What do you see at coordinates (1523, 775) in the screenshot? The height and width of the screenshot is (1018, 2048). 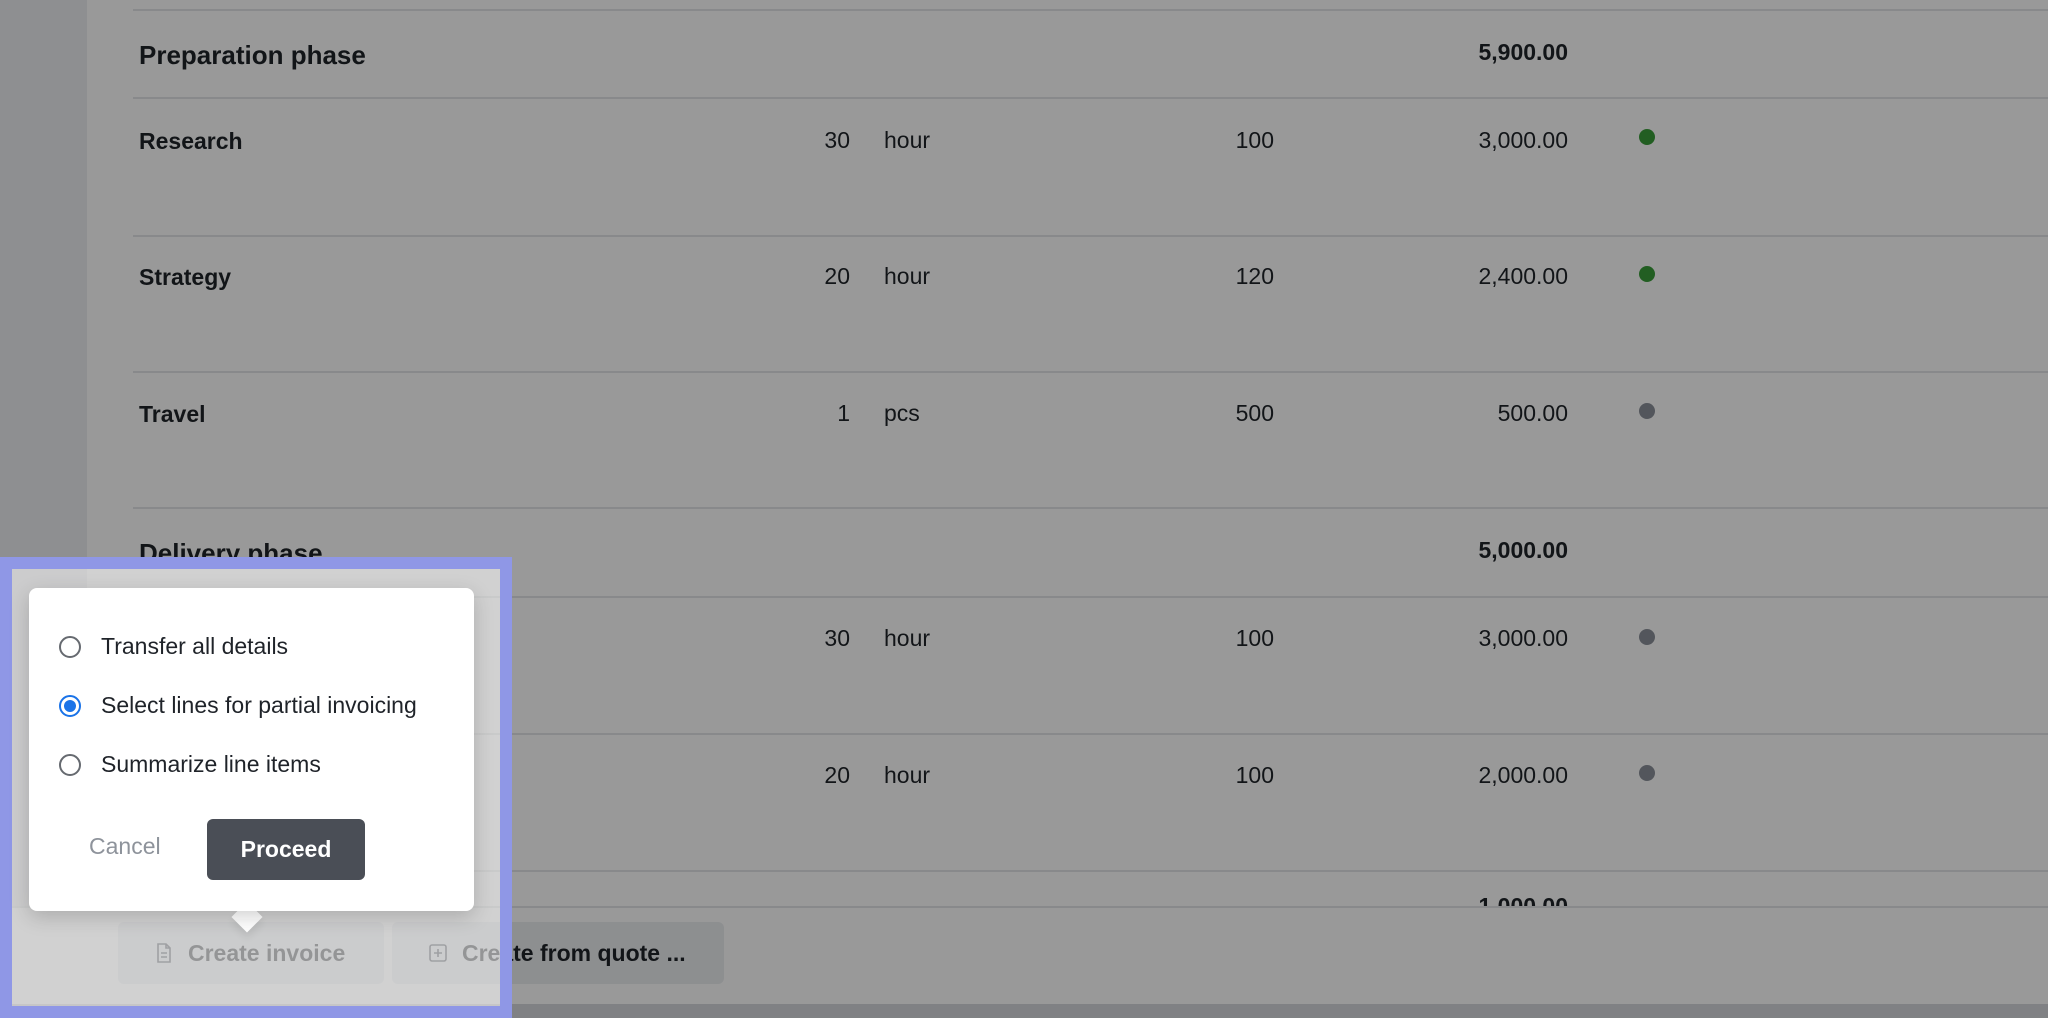 I see `row-amount: 2,000.00` at bounding box center [1523, 775].